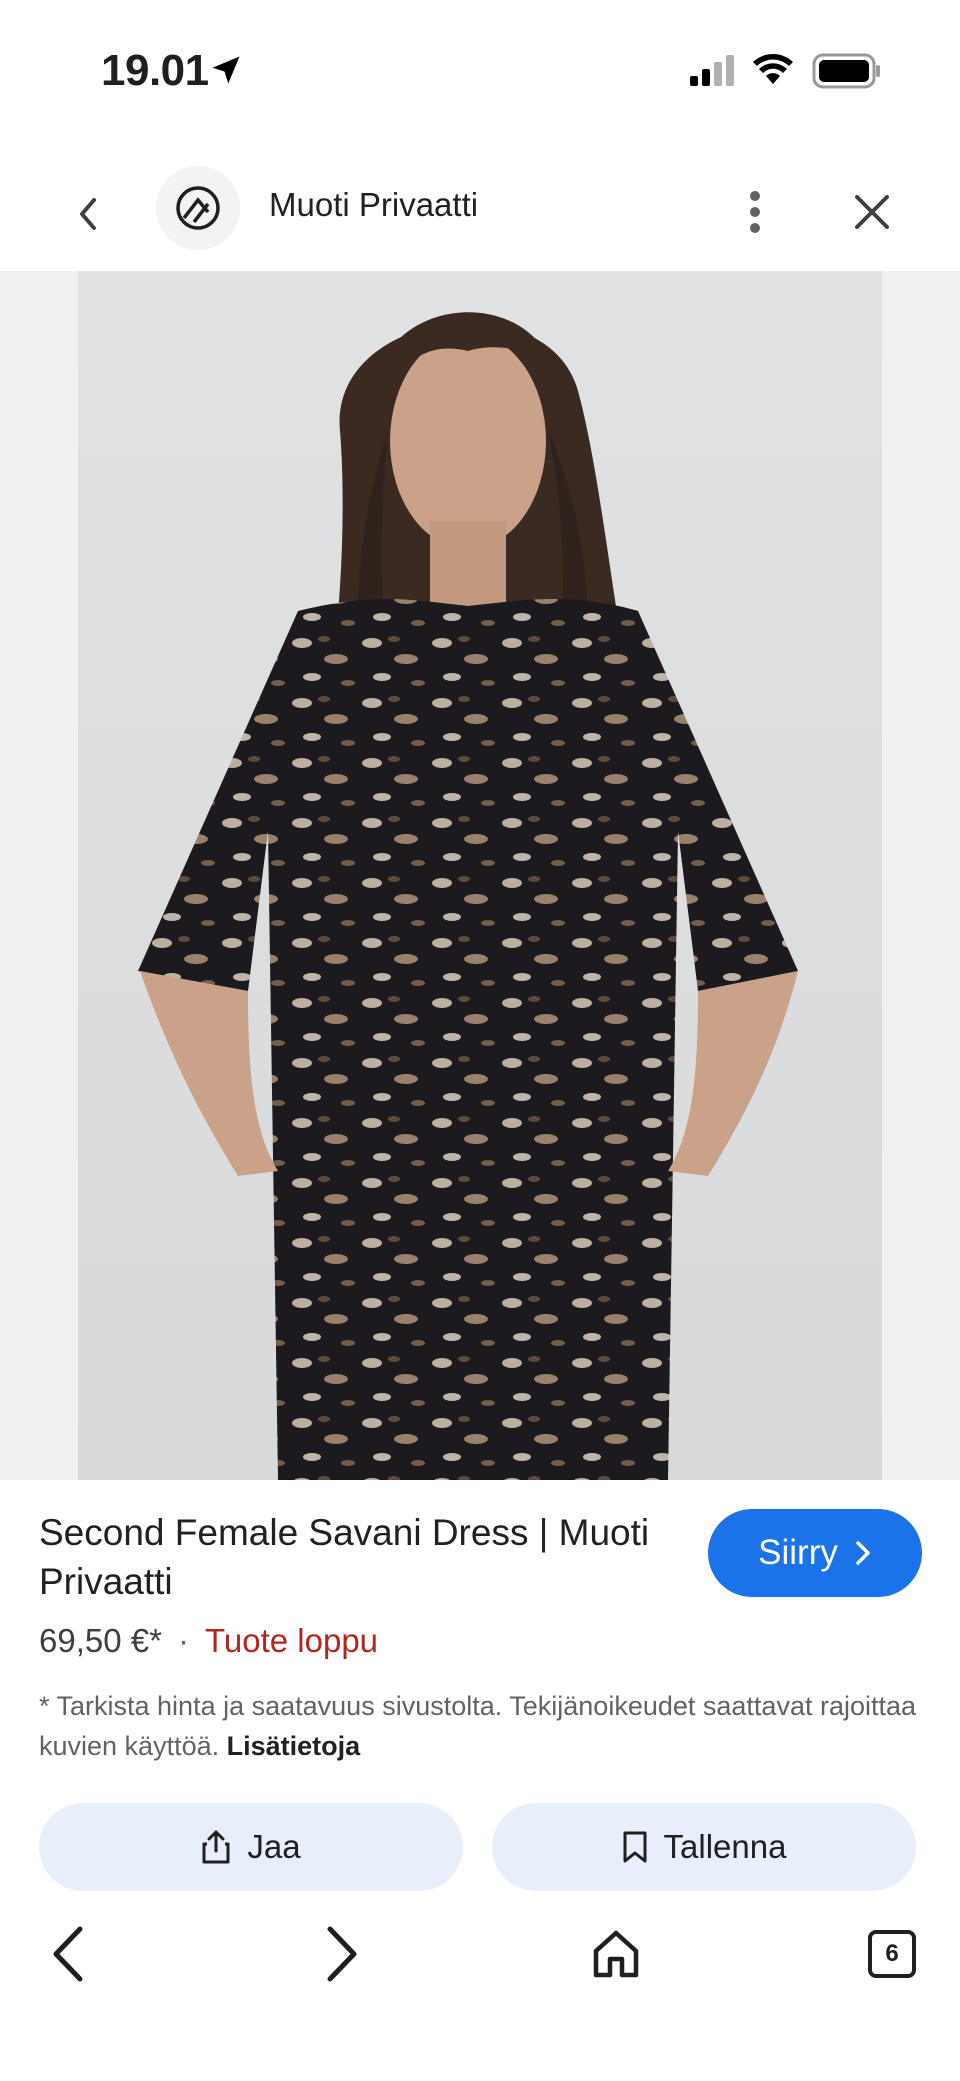 This screenshot has width=960, height=2081. I want to click on close-button, so click(872, 212).